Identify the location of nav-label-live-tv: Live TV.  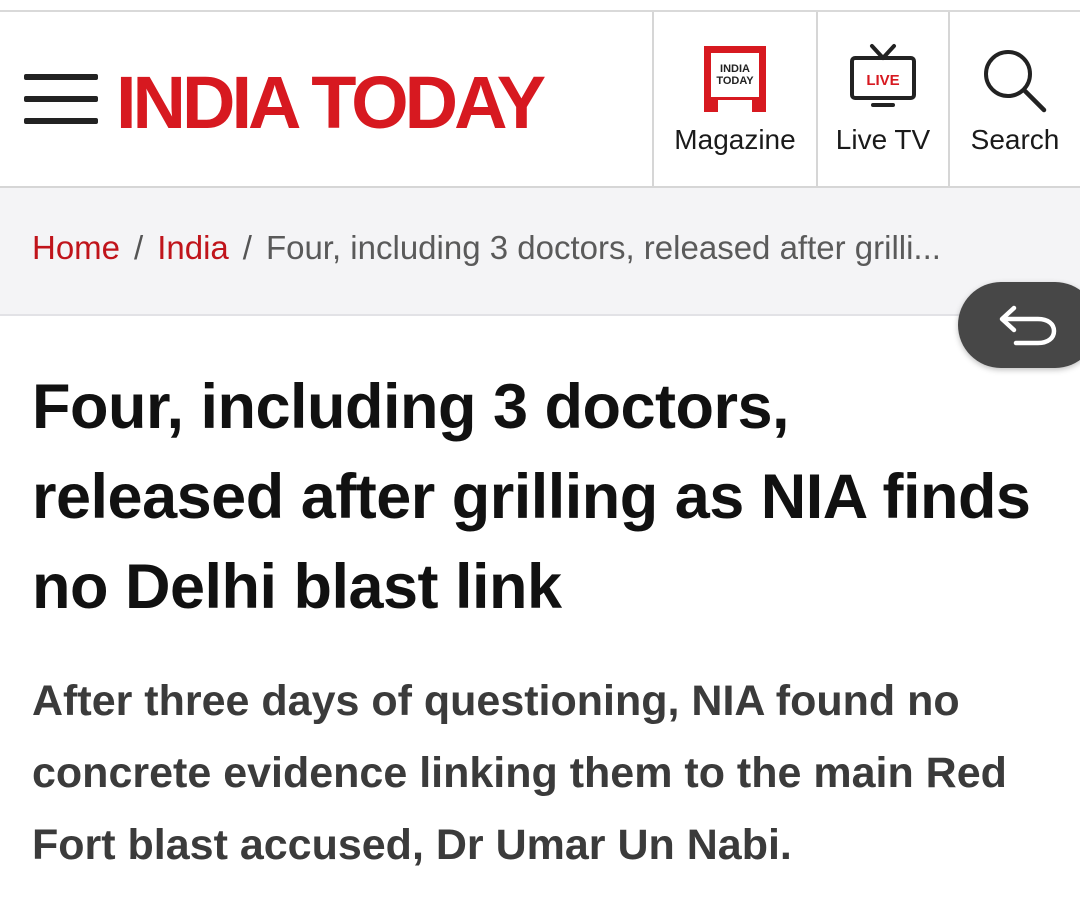
(883, 139).